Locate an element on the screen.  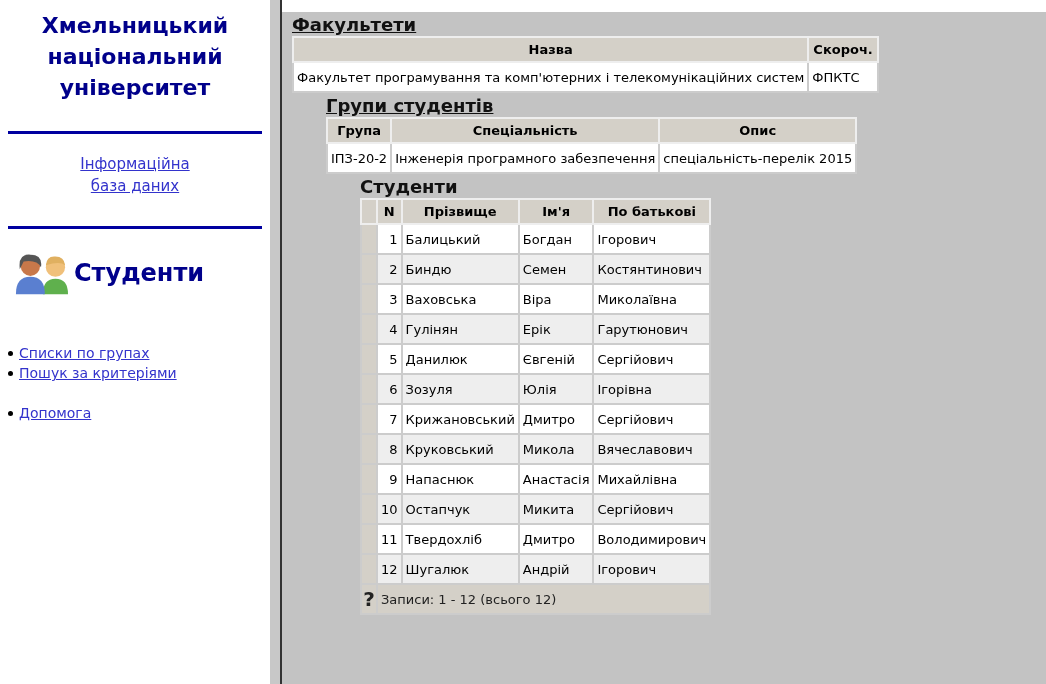
nav-link: Пошук за критеріями is located at coordinates (98, 373).